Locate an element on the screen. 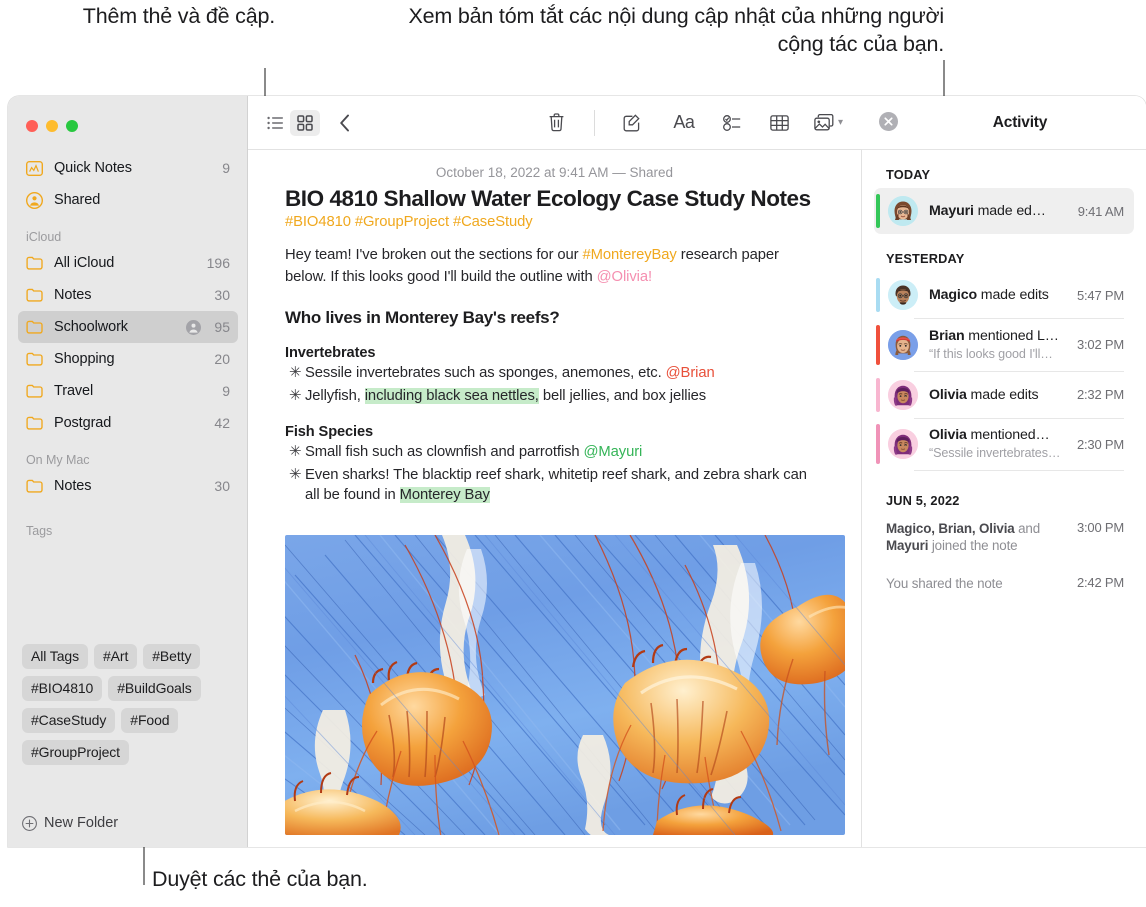 The width and height of the screenshot is (1146, 907). sidebar-item-label: All iCloud is located at coordinates (84, 263).